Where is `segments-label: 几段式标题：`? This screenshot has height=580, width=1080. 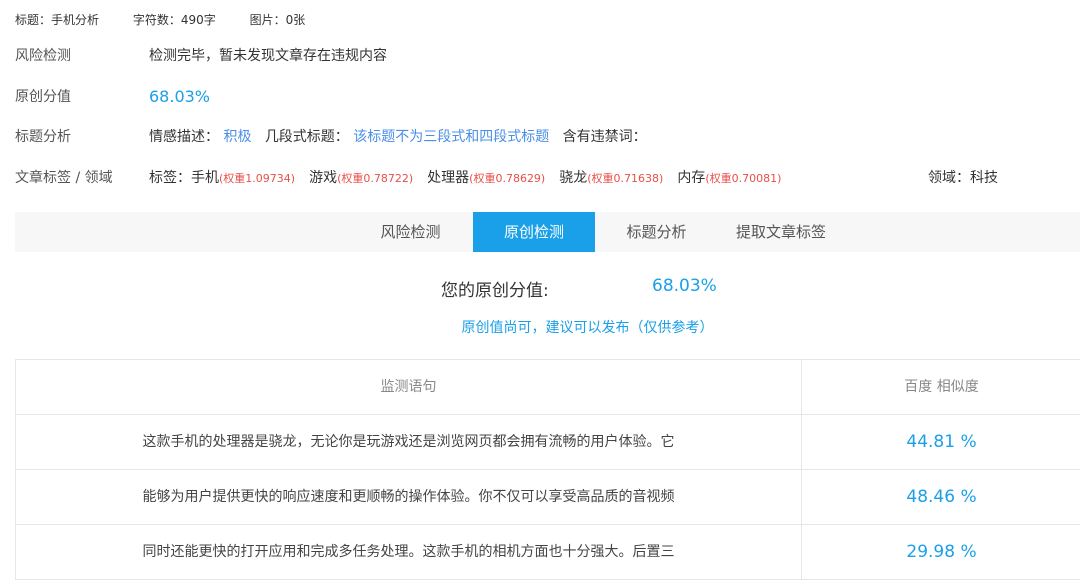 segments-label: 几段式标题： is located at coordinates (306, 137).